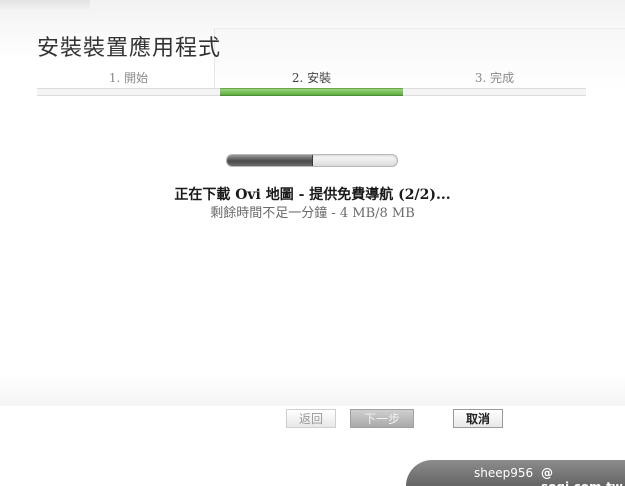 The image size is (625, 486). Describe the element at coordinates (311, 418) in the screenshot. I see `back-button: 返回` at that location.